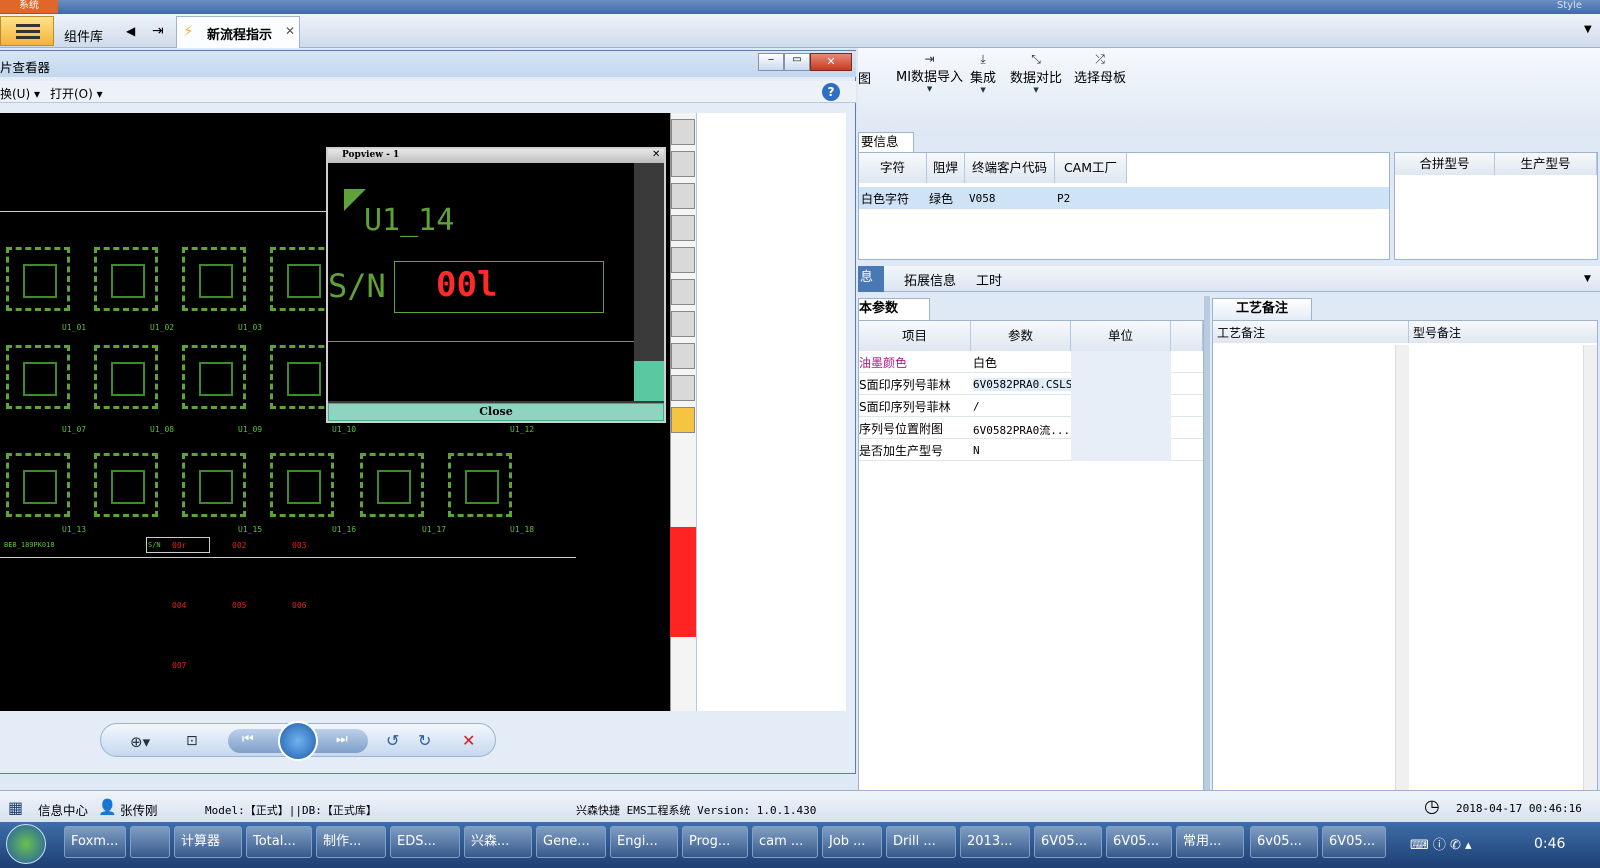 This screenshot has width=1600, height=868. What do you see at coordinates (946, 168) in the screenshot?
I see `col-header: 阻焊` at bounding box center [946, 168].